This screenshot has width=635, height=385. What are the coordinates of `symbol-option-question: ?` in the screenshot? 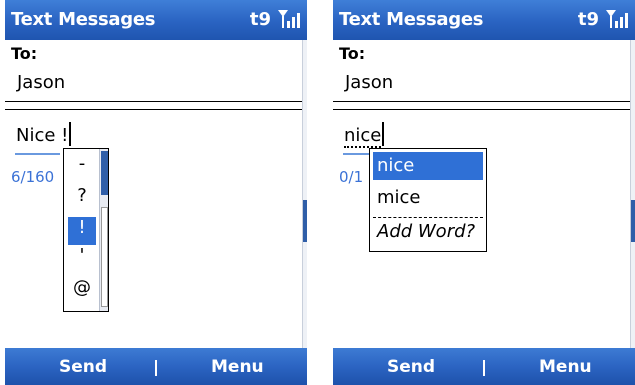 It's located at (82, 199).